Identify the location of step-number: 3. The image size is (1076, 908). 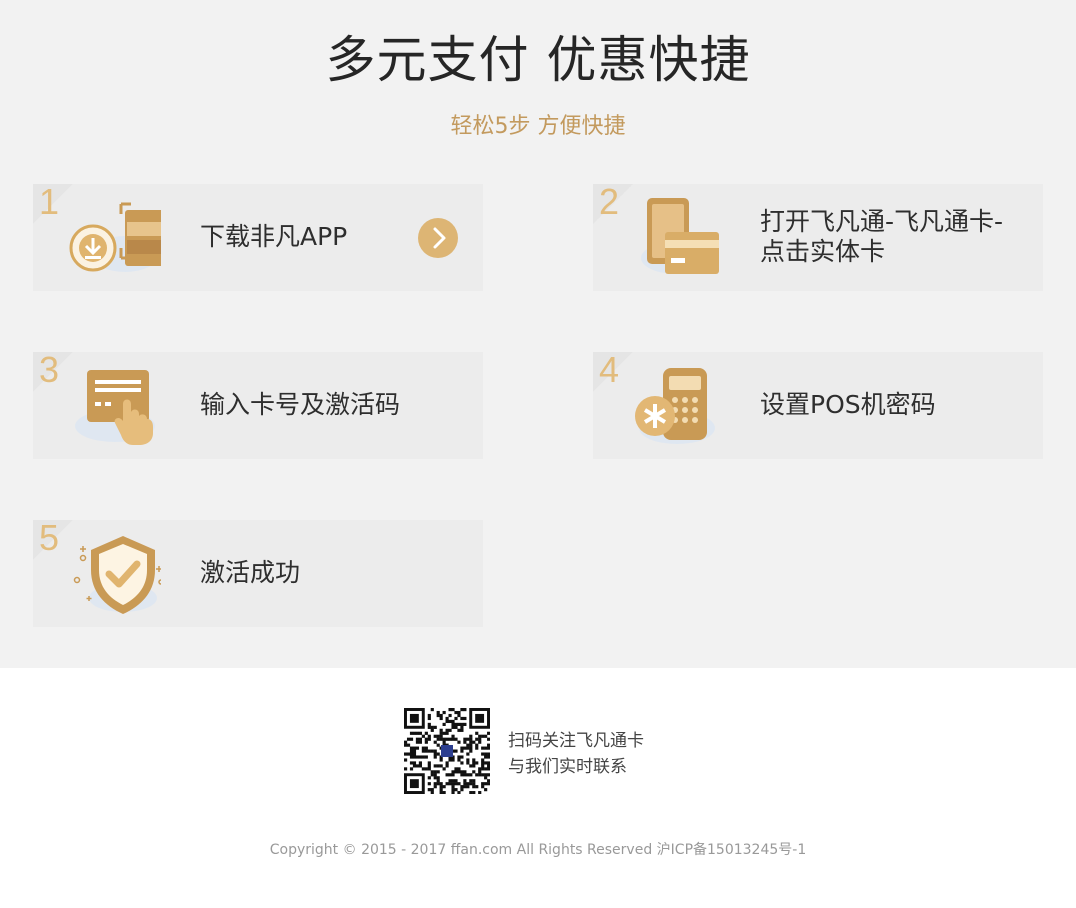
(49, 369).